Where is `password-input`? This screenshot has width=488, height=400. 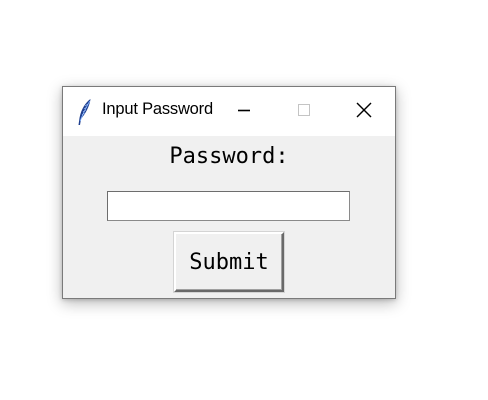
password-input is located at coordinates (228, 206).